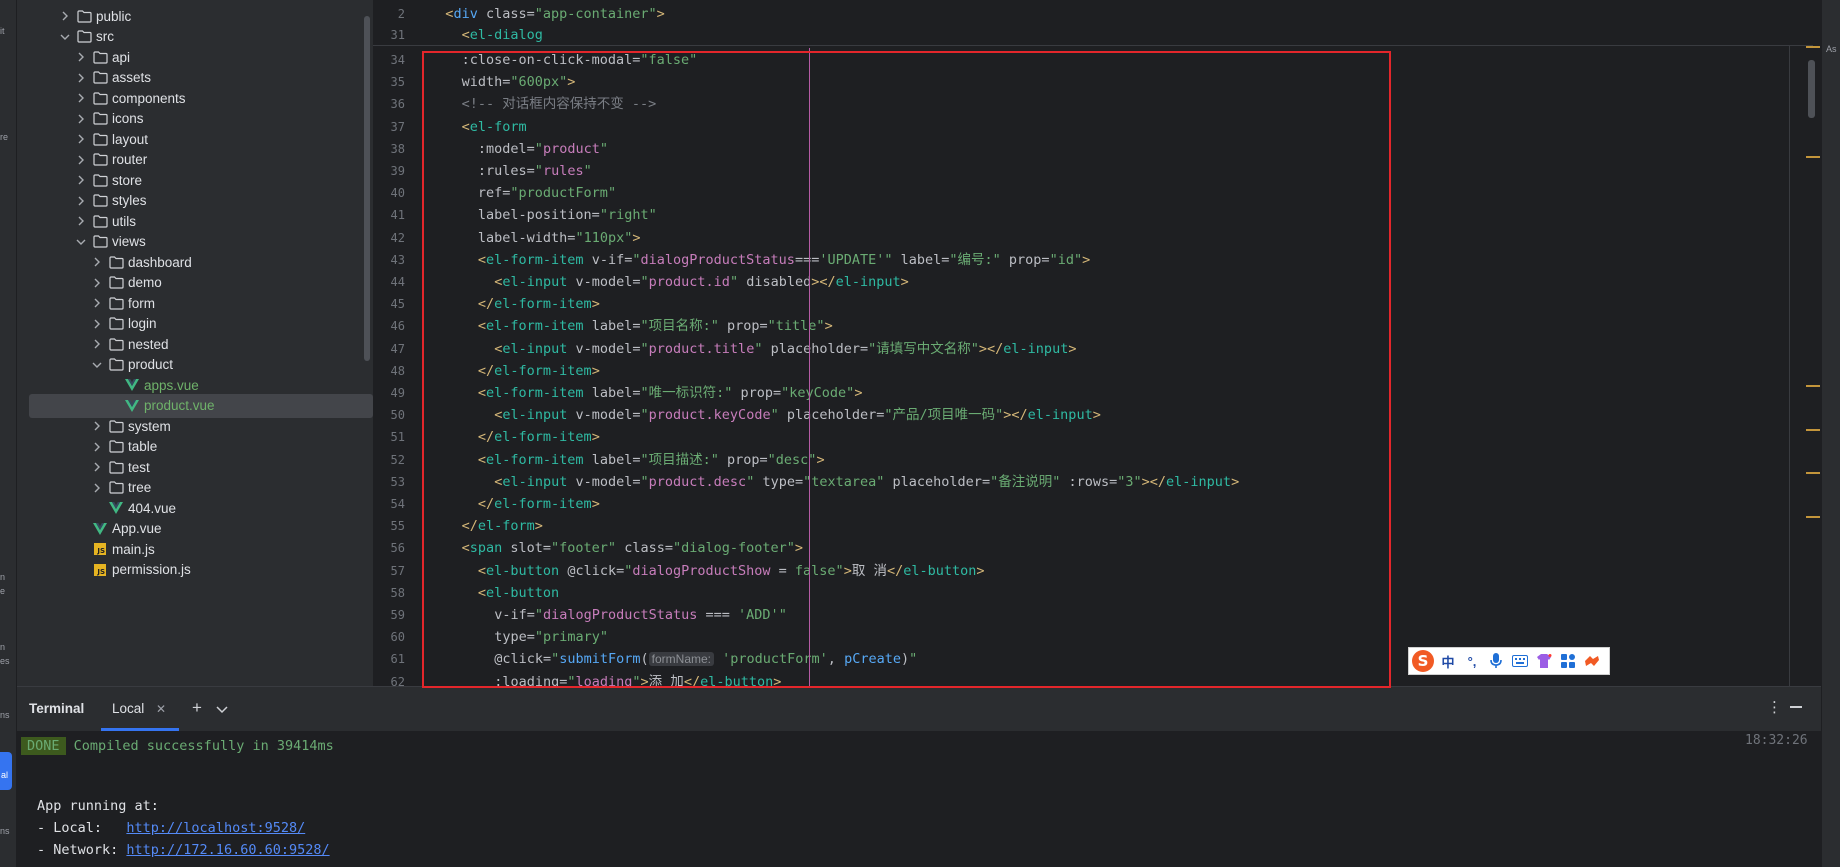 This screenshot has height=867, width=1840. What do you see at coordinates (389, 548) in the screenshot?
I see `line-number: 56` at bounding box center [389, 548].